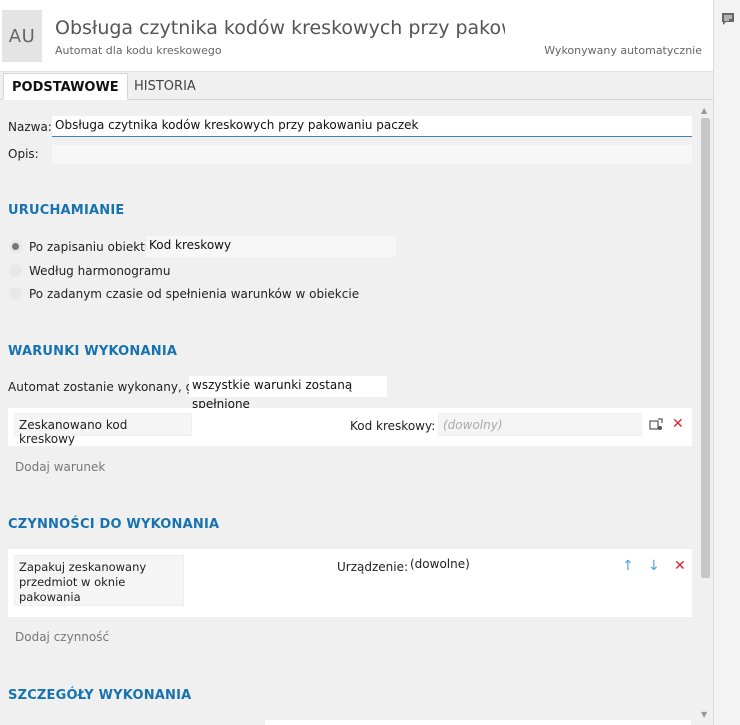 The image size is (740, 725). I want to click on avatar: AU, so click(22, 36).